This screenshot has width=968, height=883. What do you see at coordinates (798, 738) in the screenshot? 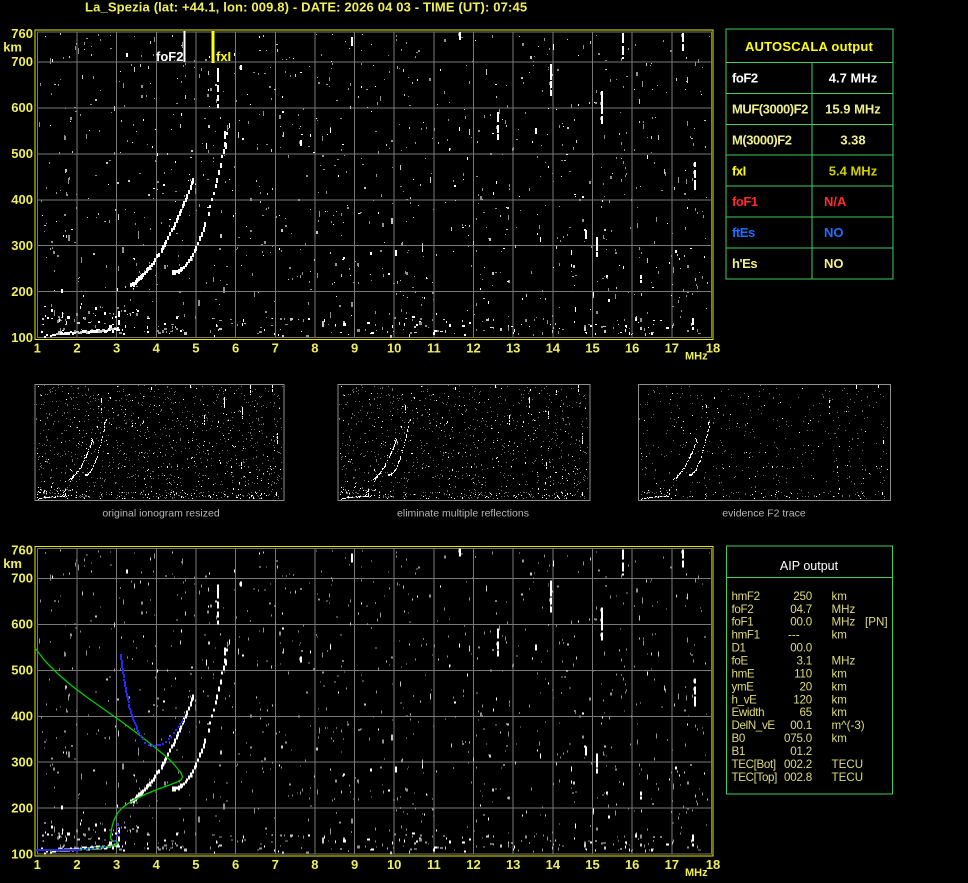
I see `svg-text: 075.0` at bounding box center [798, 738].